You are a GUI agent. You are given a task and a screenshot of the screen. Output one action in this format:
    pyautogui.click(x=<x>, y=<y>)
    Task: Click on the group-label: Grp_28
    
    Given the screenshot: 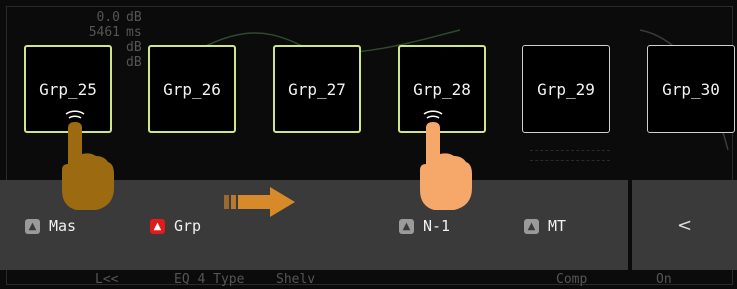 What is the action you would take?
    pyautogui.click(x=442, y=89)
    